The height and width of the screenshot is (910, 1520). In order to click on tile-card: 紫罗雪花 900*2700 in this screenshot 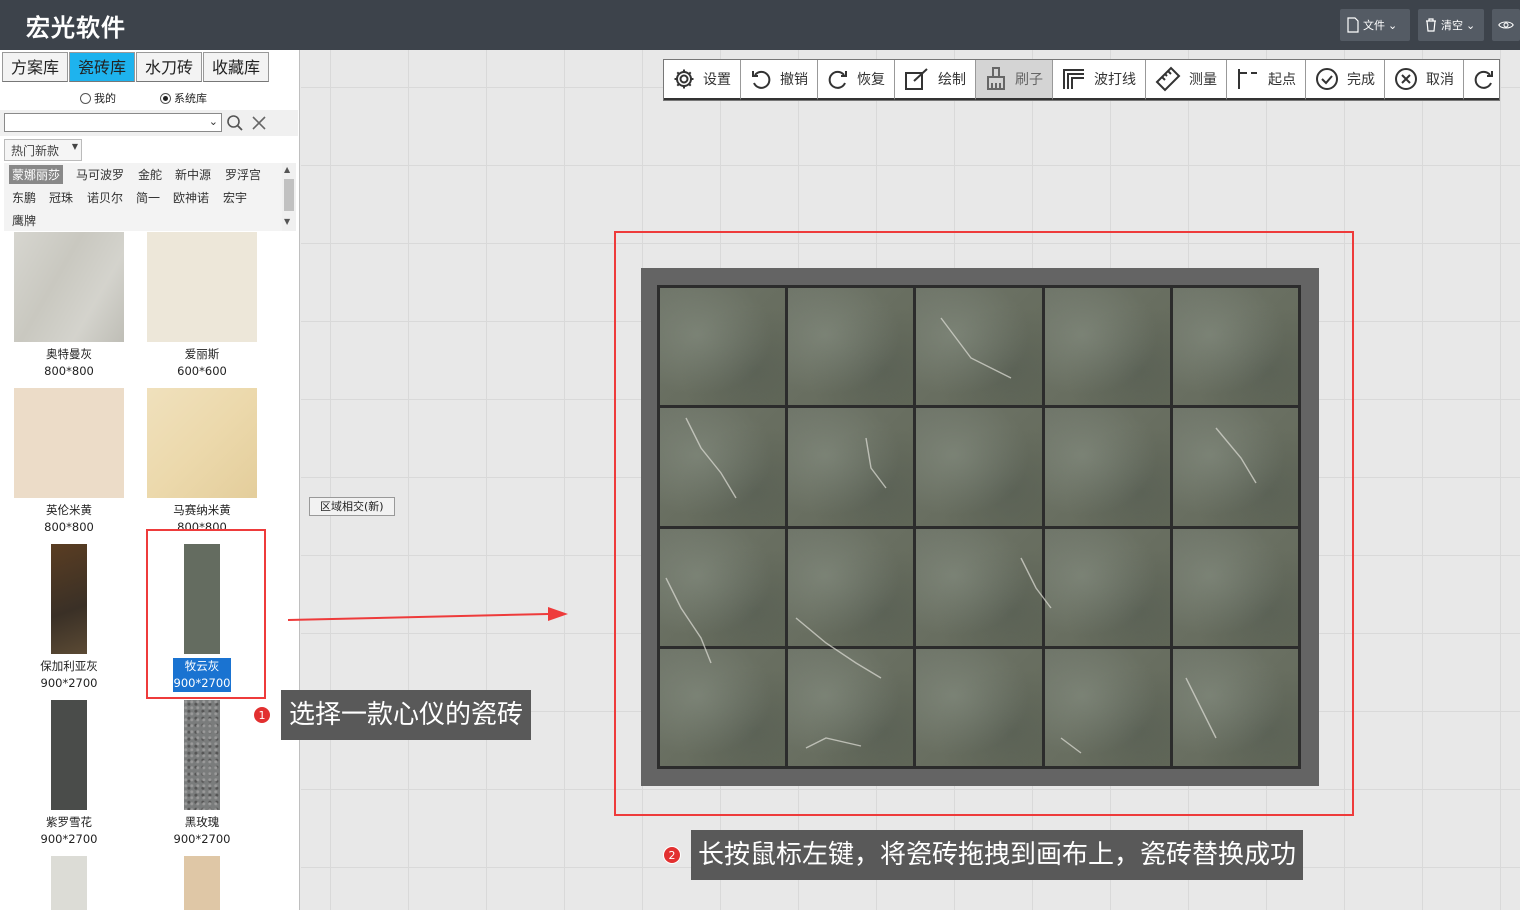, I will do `click(69, 774)`.